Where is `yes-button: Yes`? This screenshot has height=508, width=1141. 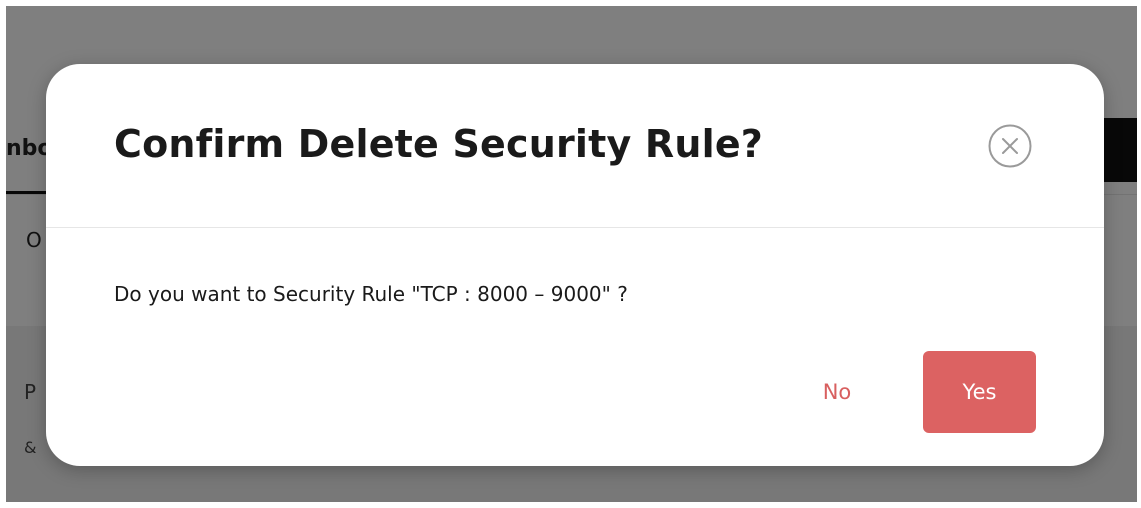 yes-button: Yes is located at coordinates (979, 392).